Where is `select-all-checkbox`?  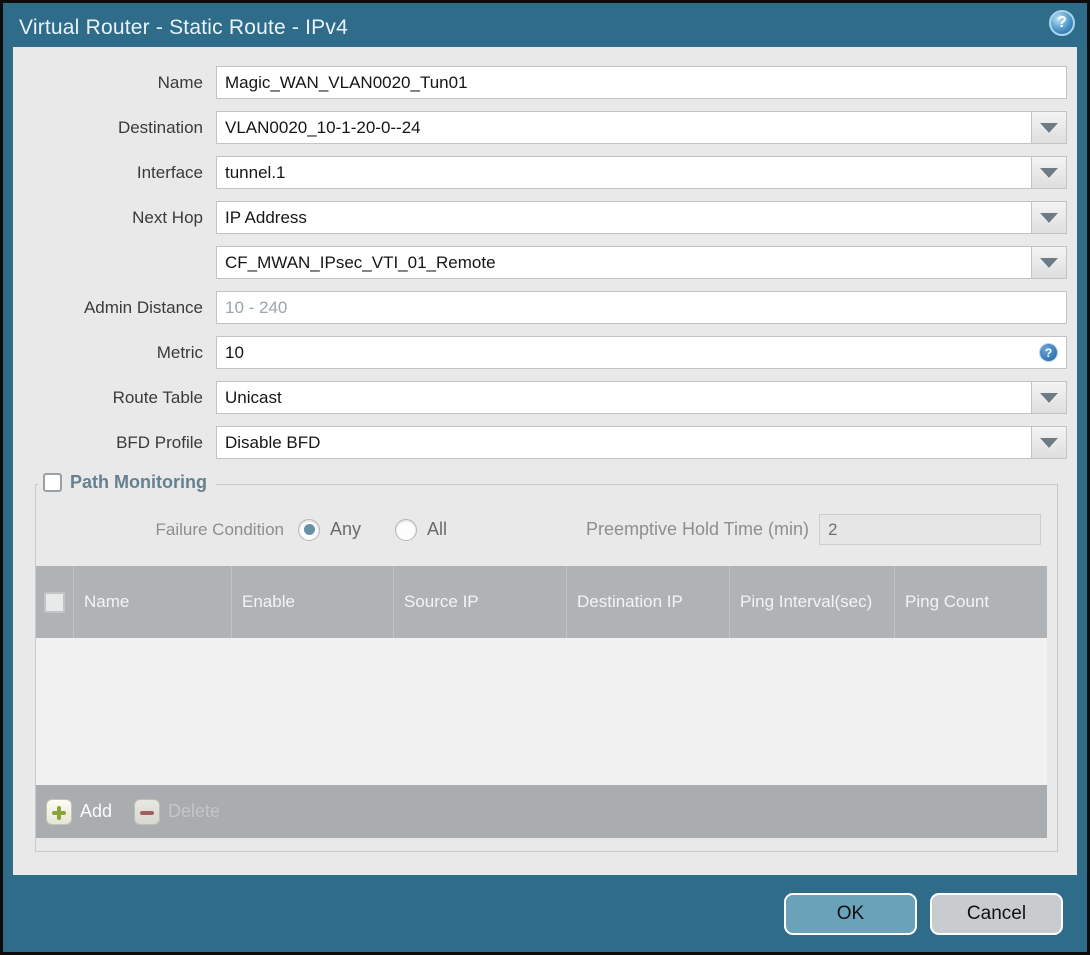 select-all-checkbox is located at coordinates (54, 602).